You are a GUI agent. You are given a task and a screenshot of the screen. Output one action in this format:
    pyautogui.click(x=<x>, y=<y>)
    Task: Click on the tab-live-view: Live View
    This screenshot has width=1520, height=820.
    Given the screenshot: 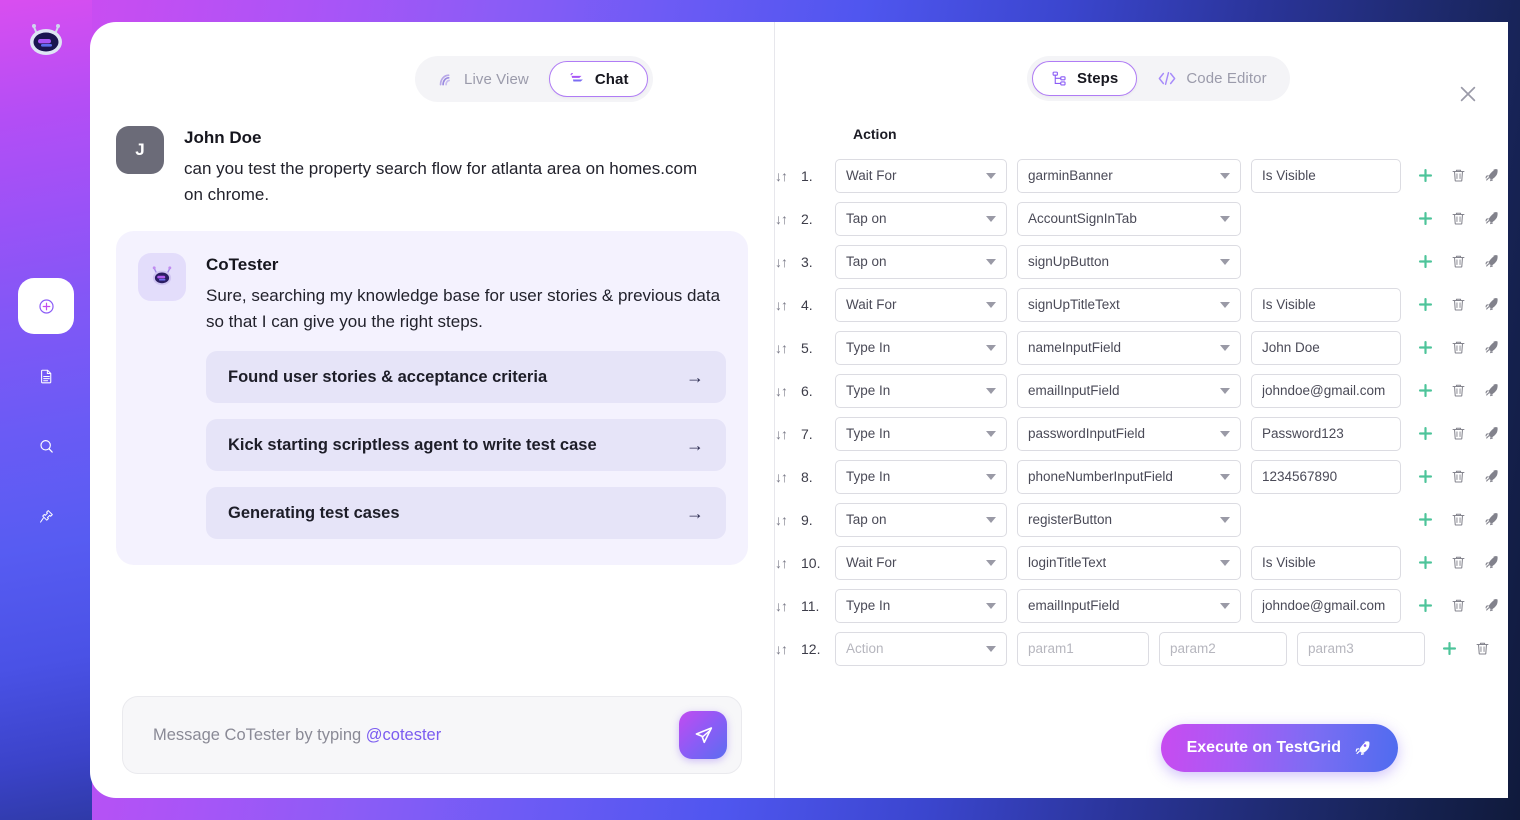 What is the action you would take?
    pyautogui.click(x=483, y=79)
    